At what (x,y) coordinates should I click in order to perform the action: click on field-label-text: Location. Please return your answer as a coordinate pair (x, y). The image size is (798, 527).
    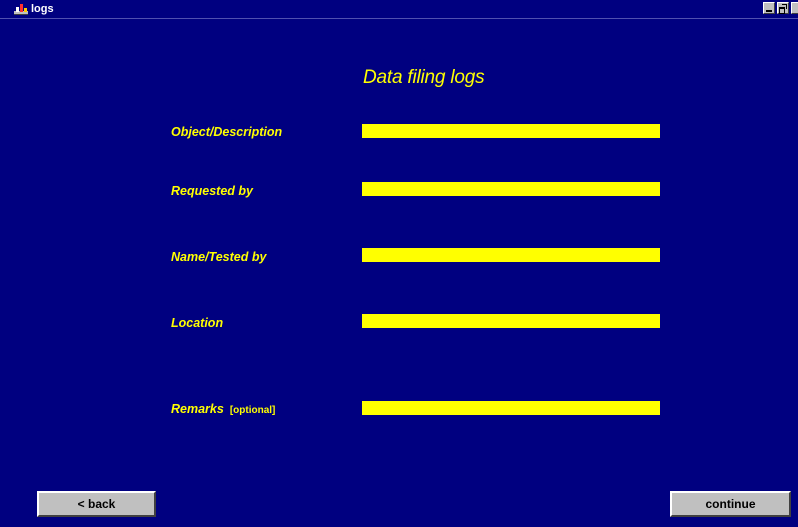
    Looking at the image, I should click on (197, 323).